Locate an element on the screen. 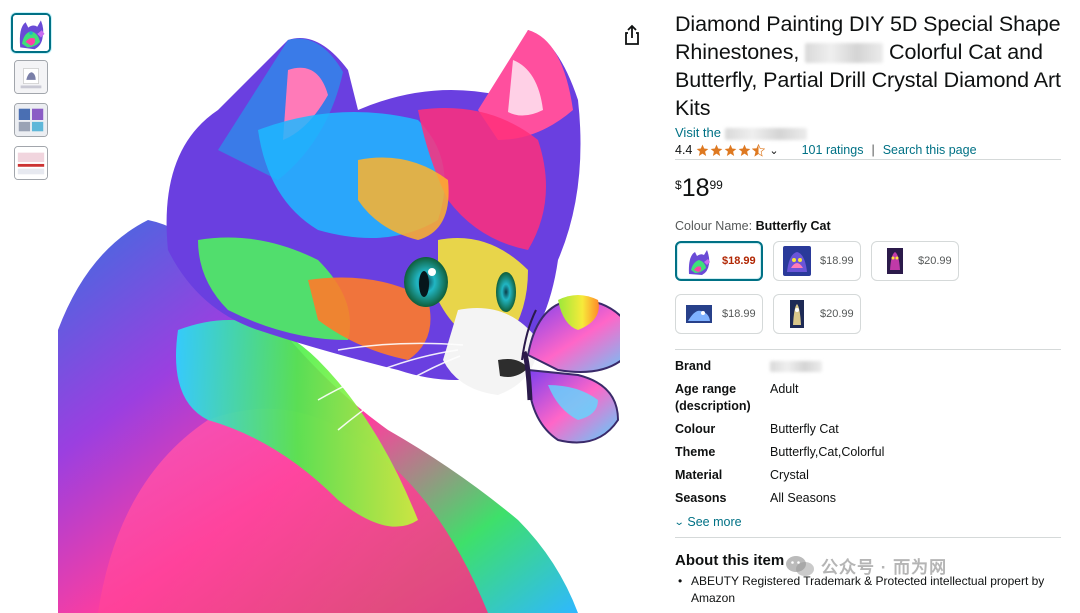 This screenshot has width=1080, height=613. colour-swatches: $18.99 $18.99 $20.99 $18.99 $20.99 is located at coordinates (825, 294).